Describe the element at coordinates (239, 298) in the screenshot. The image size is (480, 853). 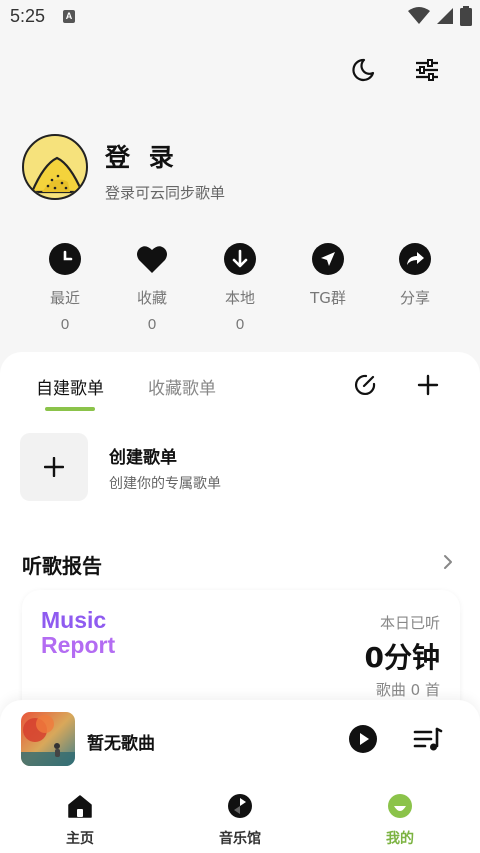
I see `shortcut-label: 本地` at that location.